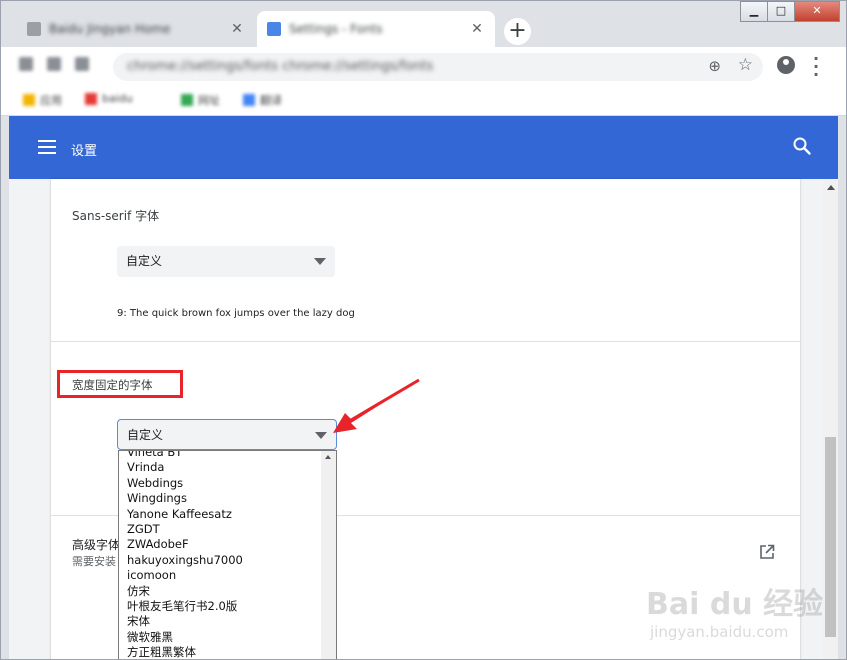 This screenshot has height=660, width=847. What do you see at coordinates (719, 632) in the screenshot?
I see `watermark-url: jingyan.baidu.com` at bounding box center [719, 632].